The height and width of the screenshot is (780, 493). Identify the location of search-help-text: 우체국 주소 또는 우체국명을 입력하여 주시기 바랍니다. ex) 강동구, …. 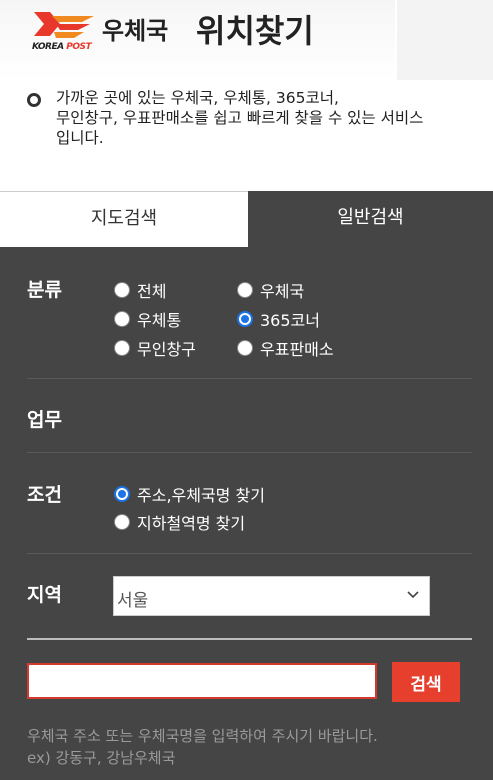
(202, 747).